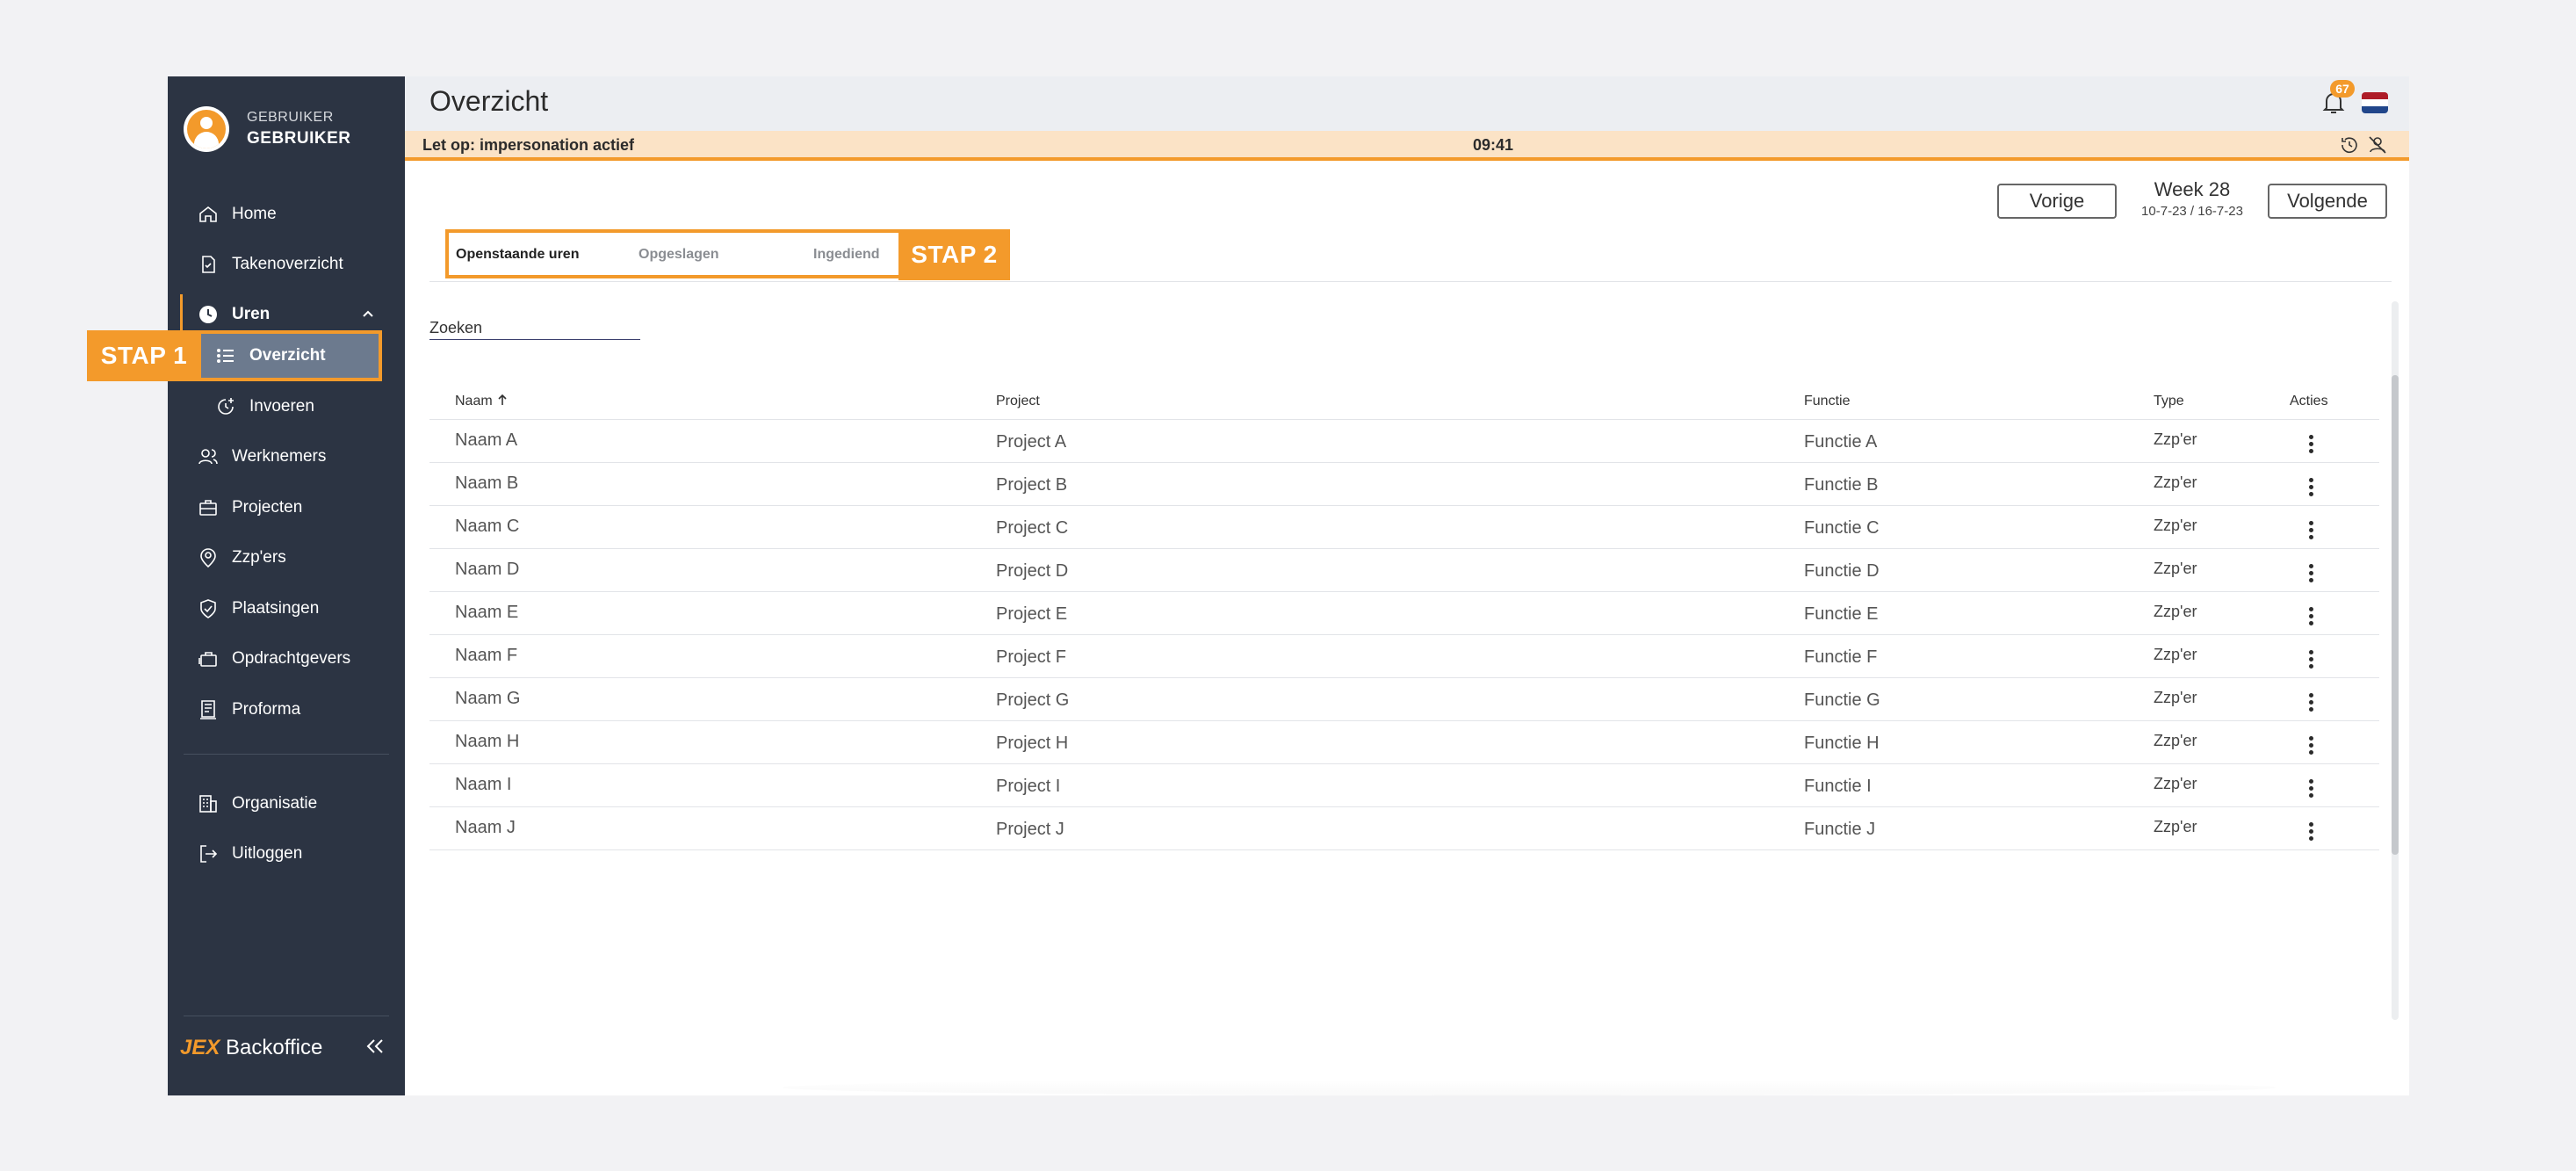 Image resolution: width=2576 pixels, height=1171 pixels. Describe the element at coordinates (299, 138) in the screenshot. I see `user-name: GEBRUIKER` at that location.